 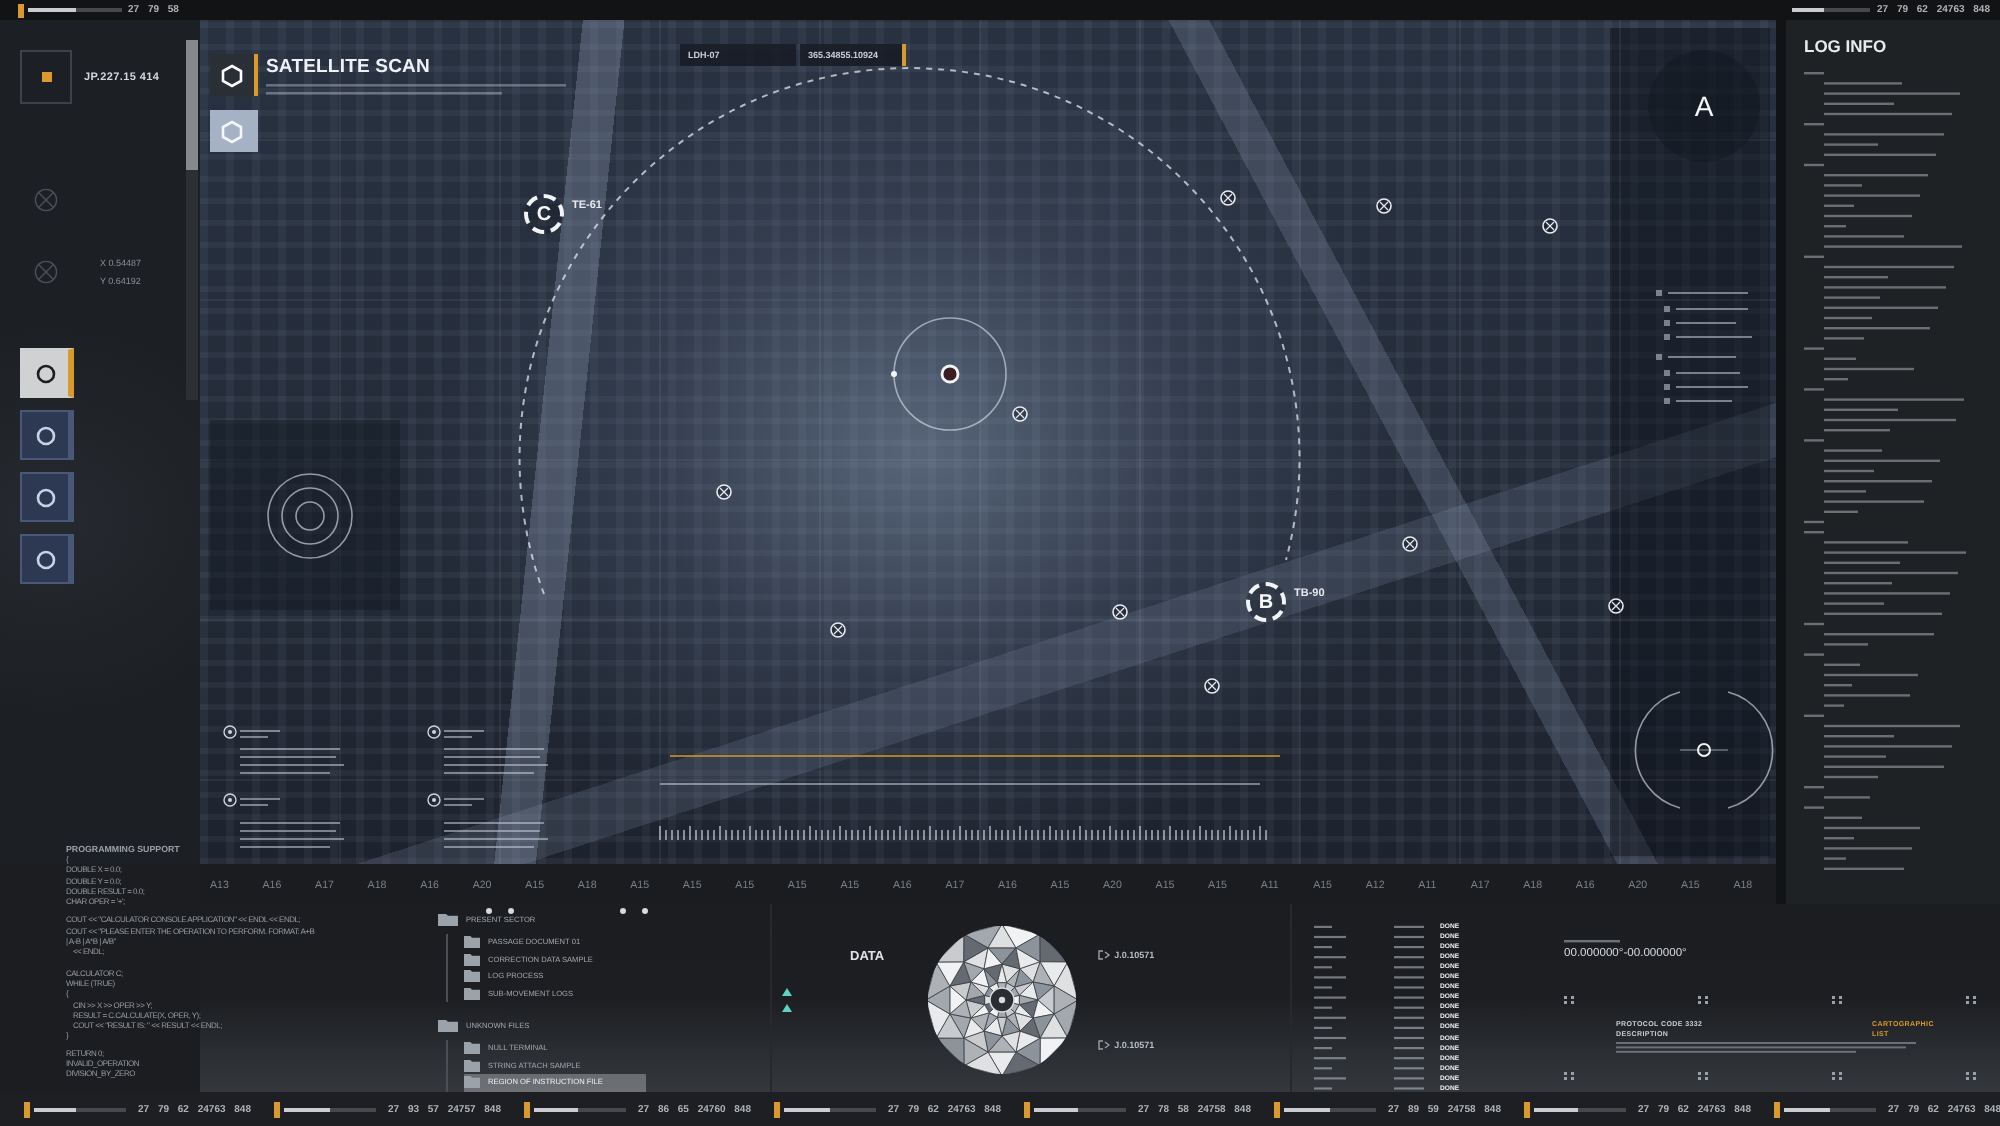 What do you see at coordinates (949, 374) in the screenshot?
I see `target-reticle-icon` at bounding box center [949, 374].